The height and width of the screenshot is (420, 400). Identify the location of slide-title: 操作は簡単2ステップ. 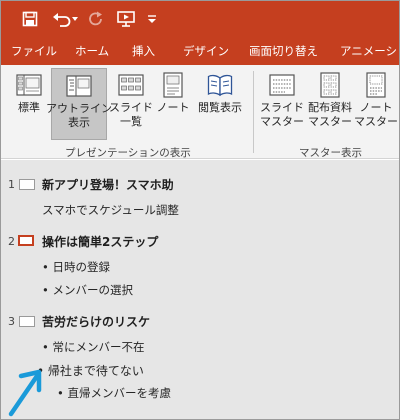
(100, 241).